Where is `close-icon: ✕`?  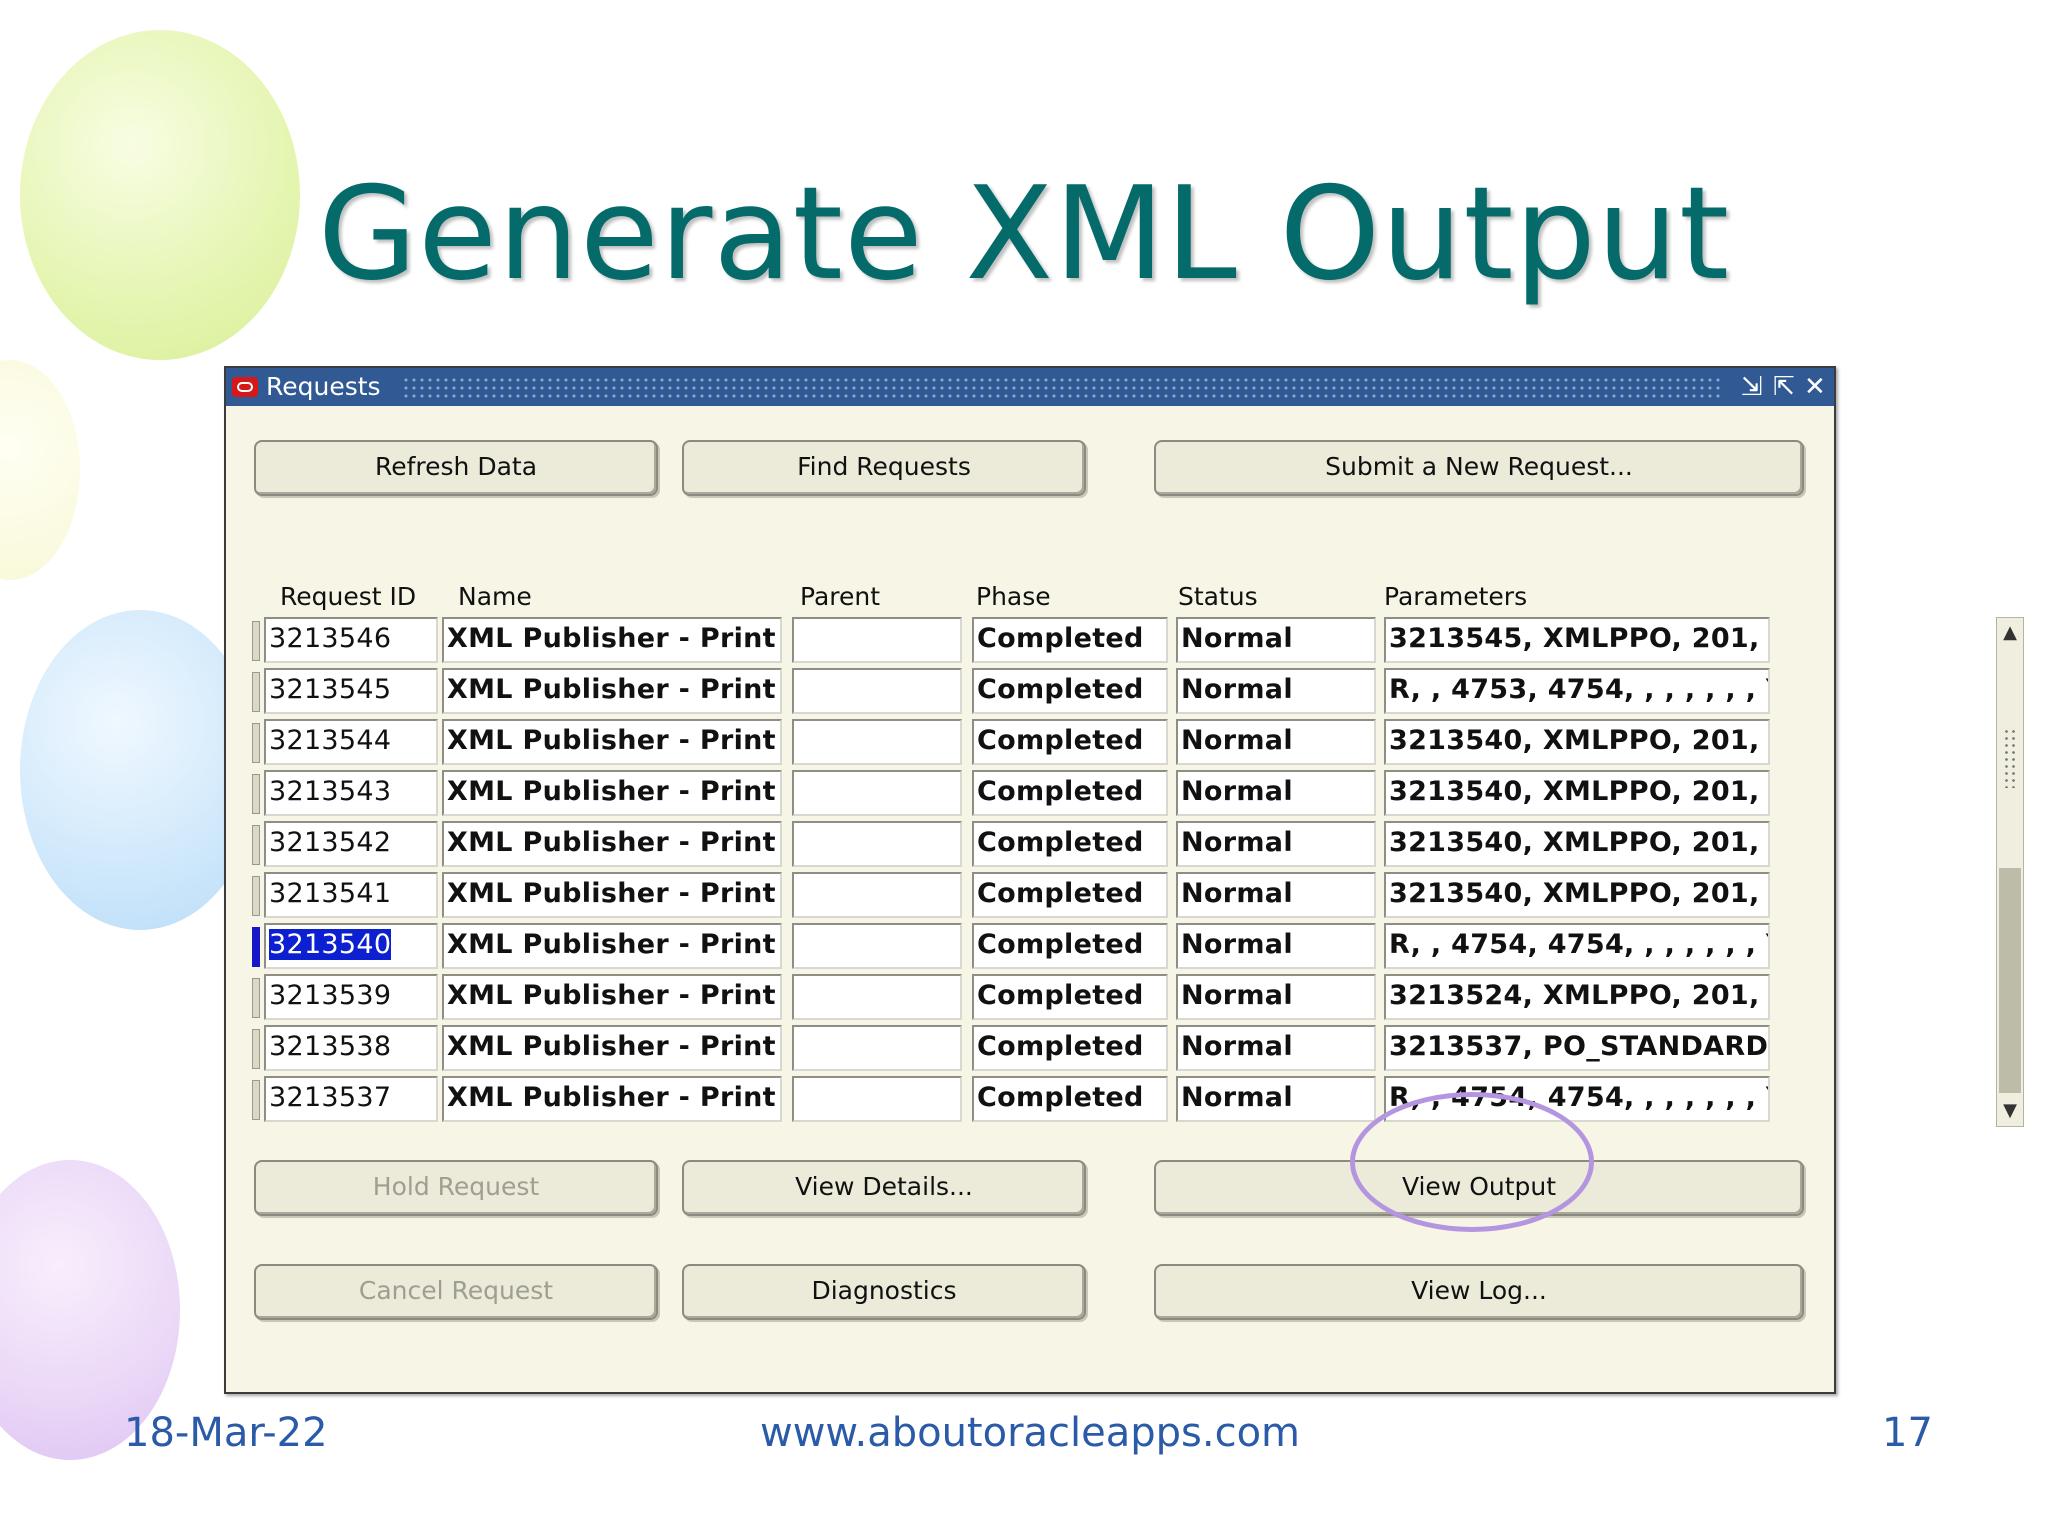
close-icon: ✕ is located at coordinates (1815, 387).